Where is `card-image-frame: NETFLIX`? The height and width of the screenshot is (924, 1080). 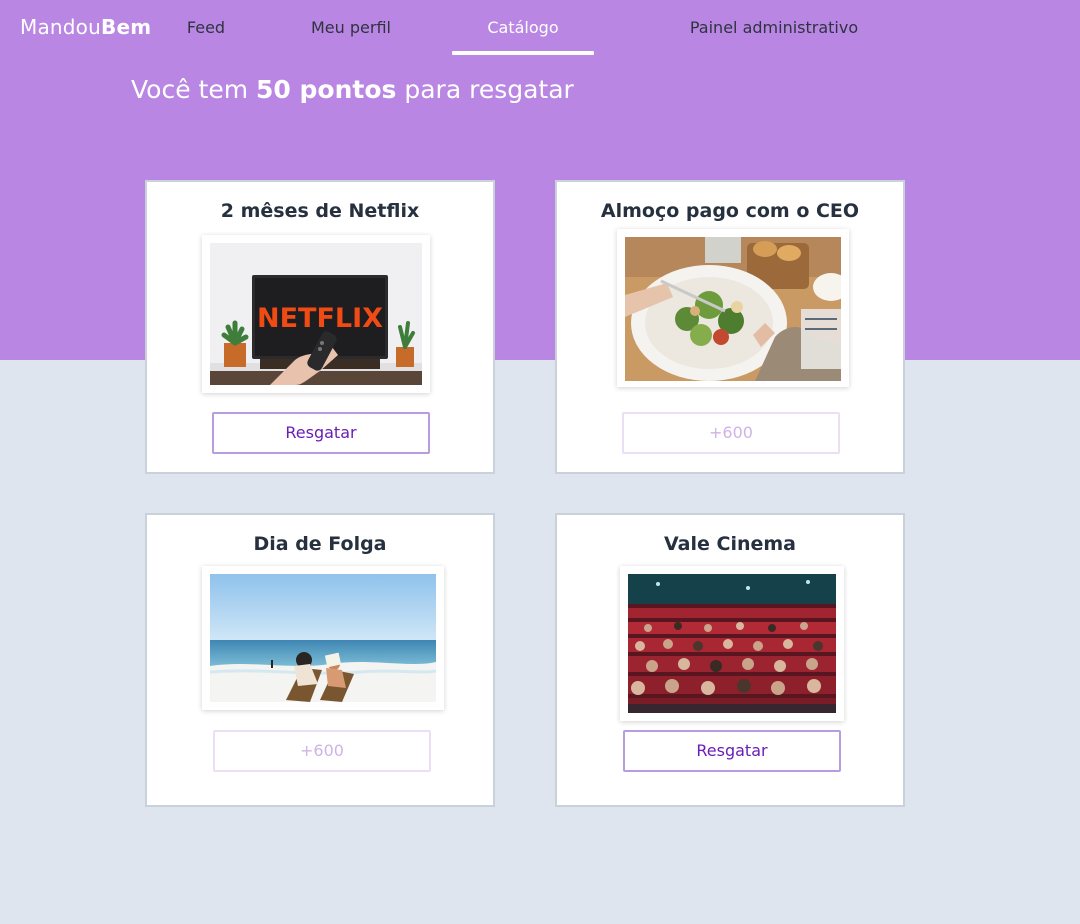
card-image-frame: NETFLIX is located at coordinates (316, 314).